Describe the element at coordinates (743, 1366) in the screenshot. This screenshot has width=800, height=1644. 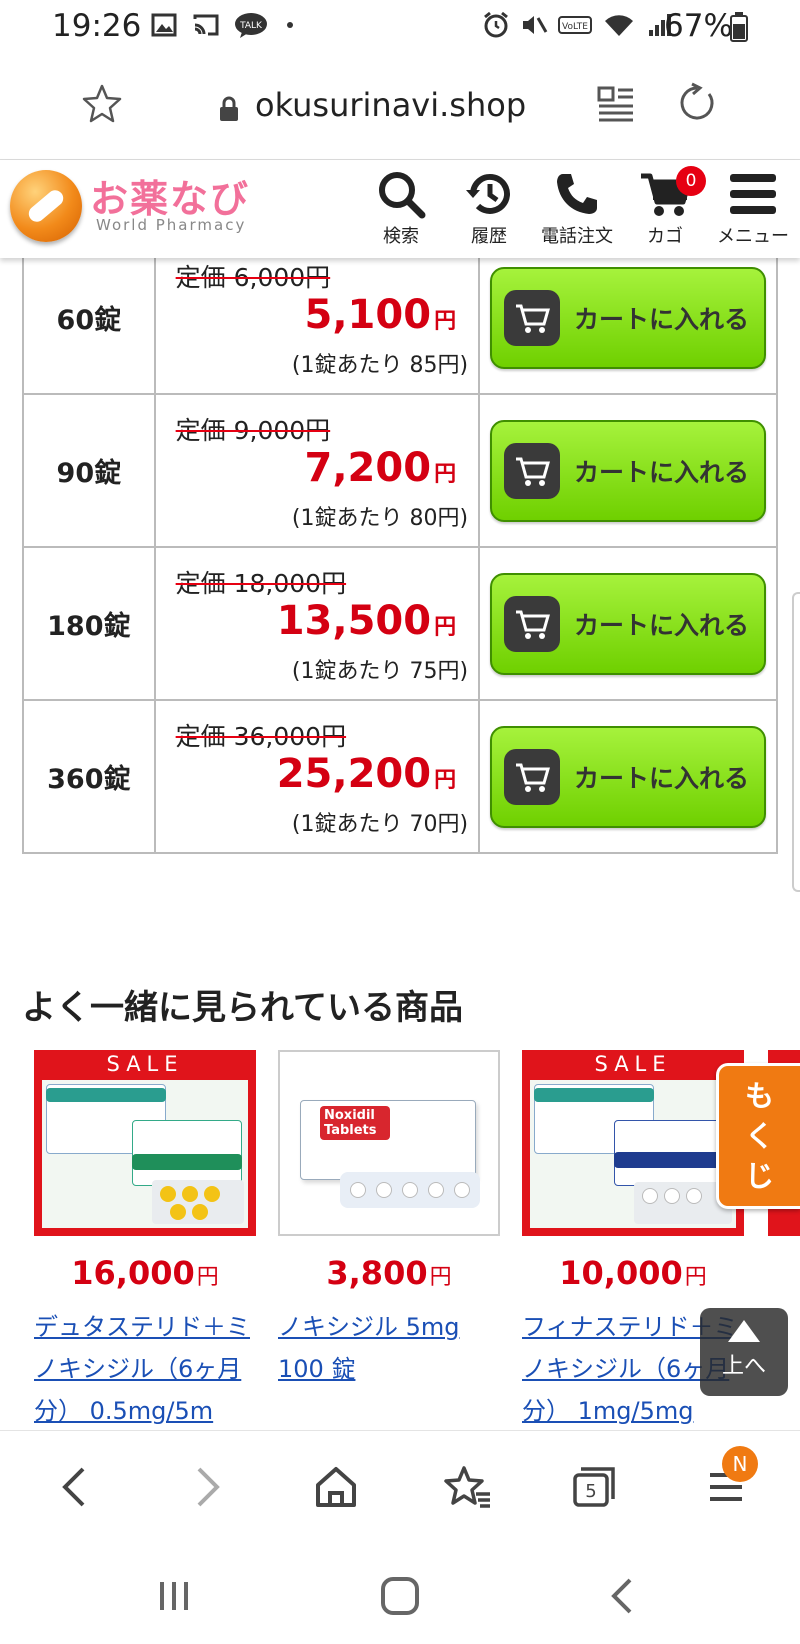
I see `back-to-top-label: 上へ` at that location.